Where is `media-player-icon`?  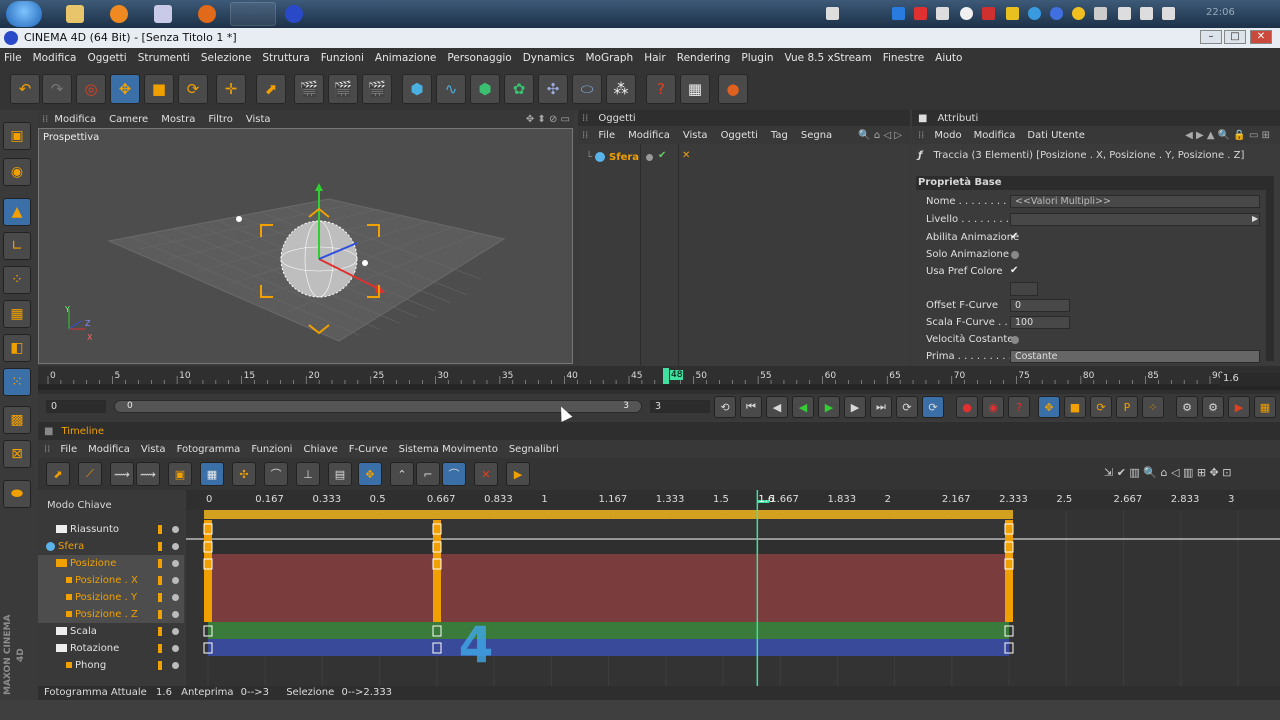 media-player-icon is located at coordinates (119, 14).